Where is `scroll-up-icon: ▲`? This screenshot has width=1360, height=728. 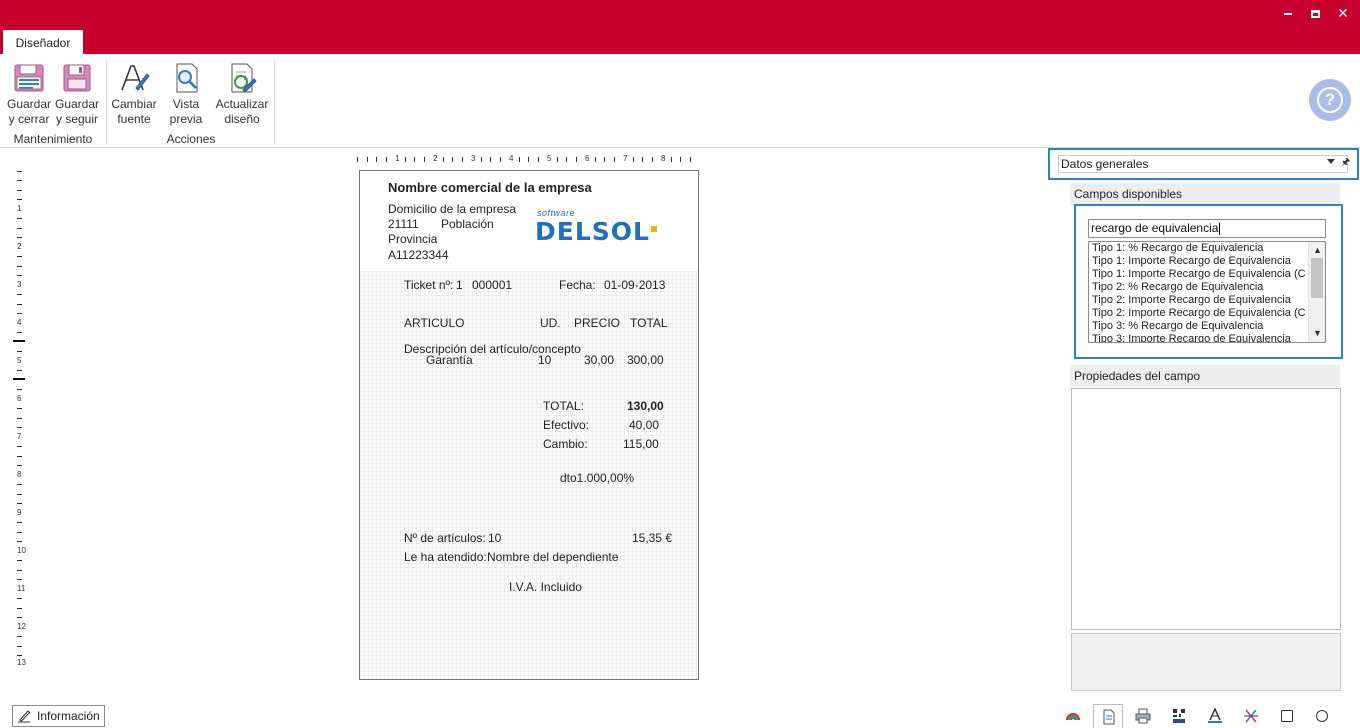 scroll-up-icon: ▲ is located at coordinates (1317, 250).